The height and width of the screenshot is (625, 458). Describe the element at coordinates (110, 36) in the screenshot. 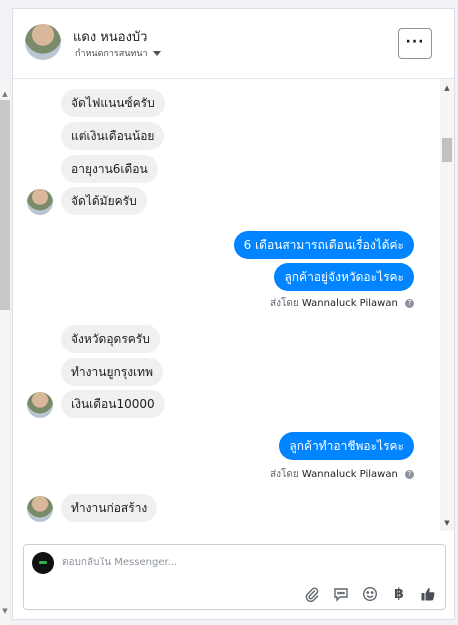

I see `contact-name: แดง หนองบัว` at that location.